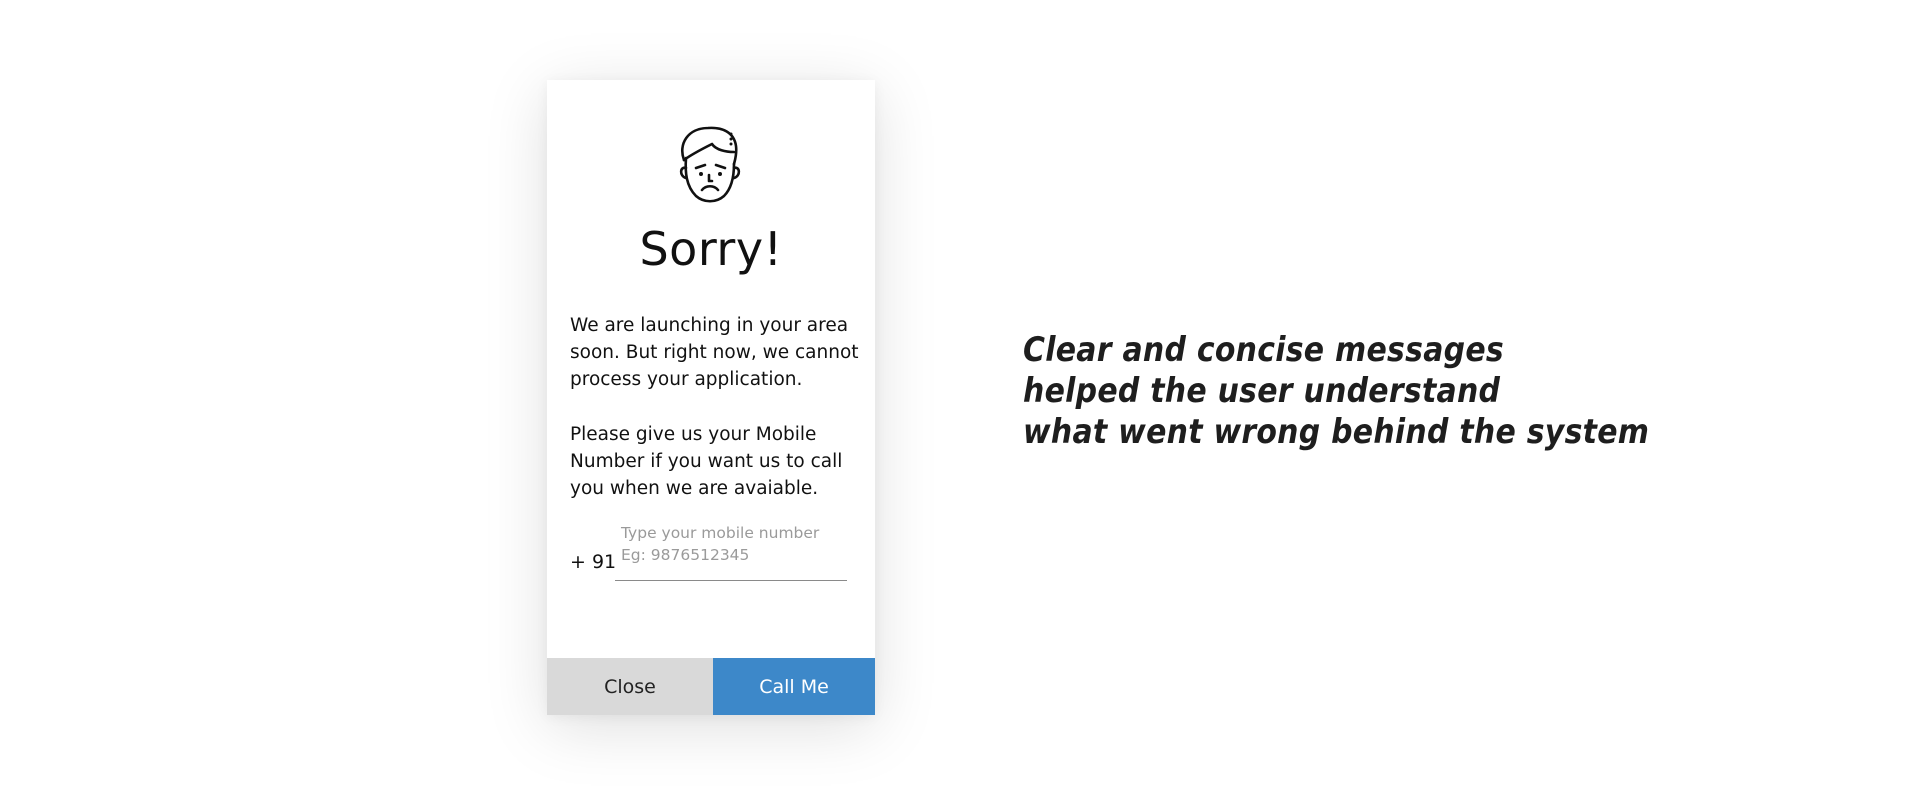  What do you see at coordinates (711, 249) in the screenshot?
I see `dialog-title: Sorry!` at bounding box center [711, 249].